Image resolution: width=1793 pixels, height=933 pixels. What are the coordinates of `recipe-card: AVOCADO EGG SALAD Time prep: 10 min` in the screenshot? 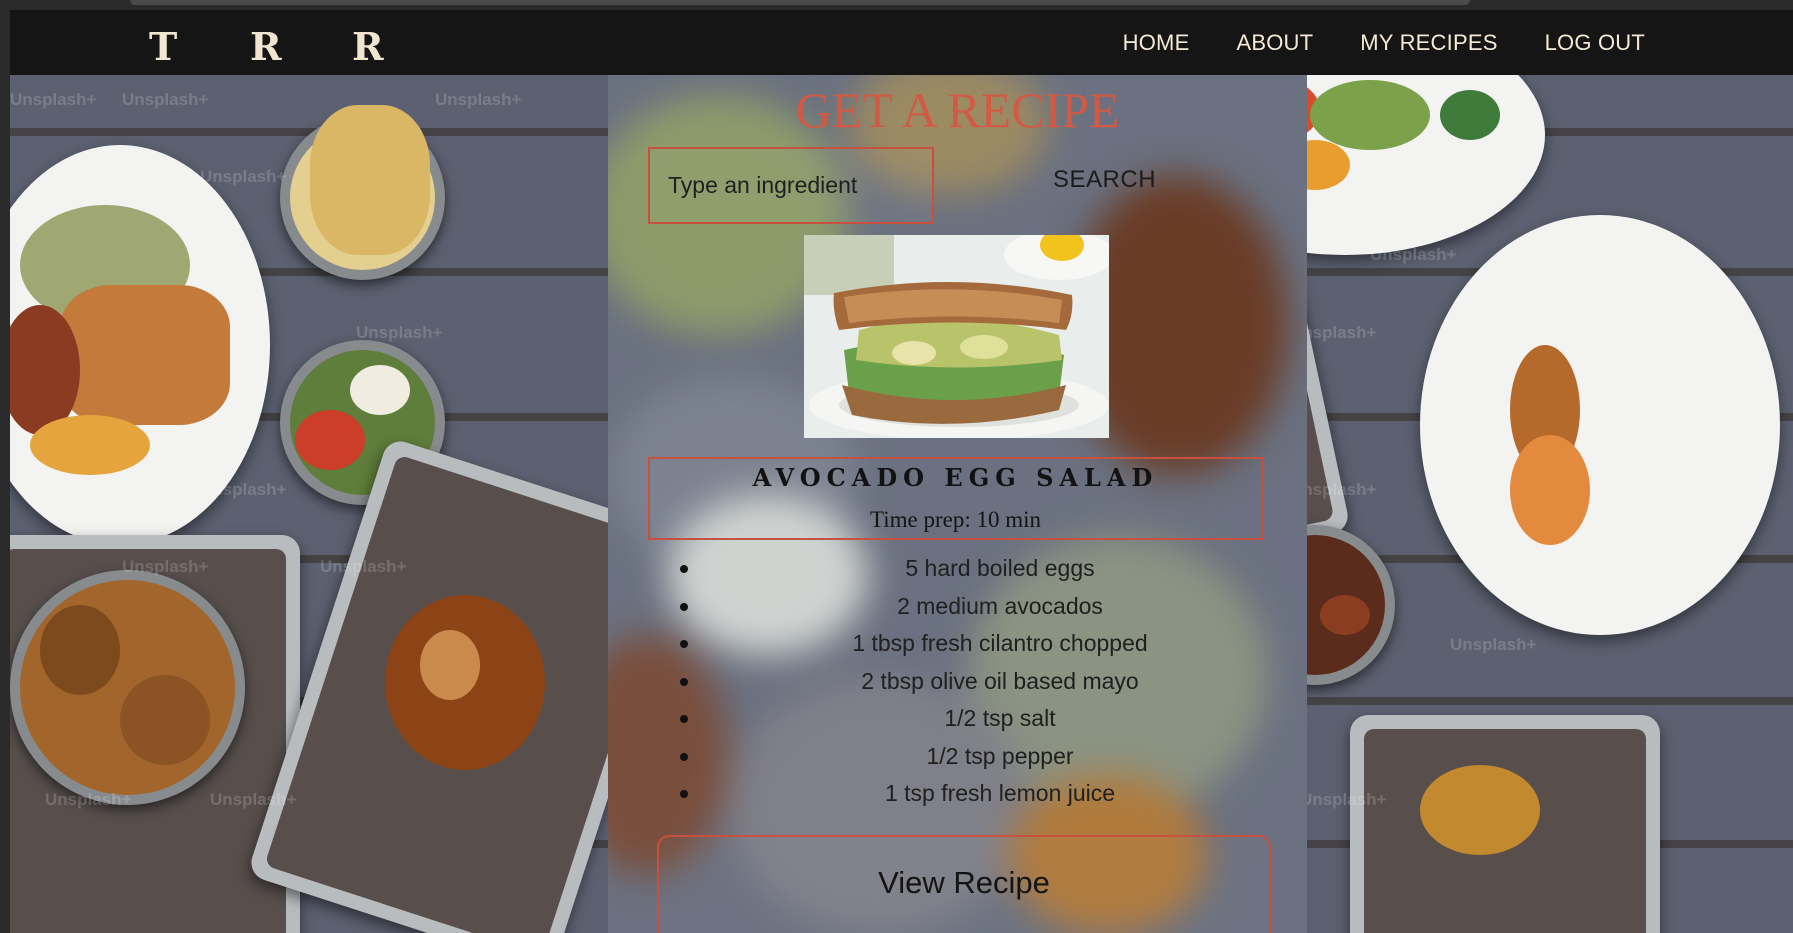 It's located at (955, 498).